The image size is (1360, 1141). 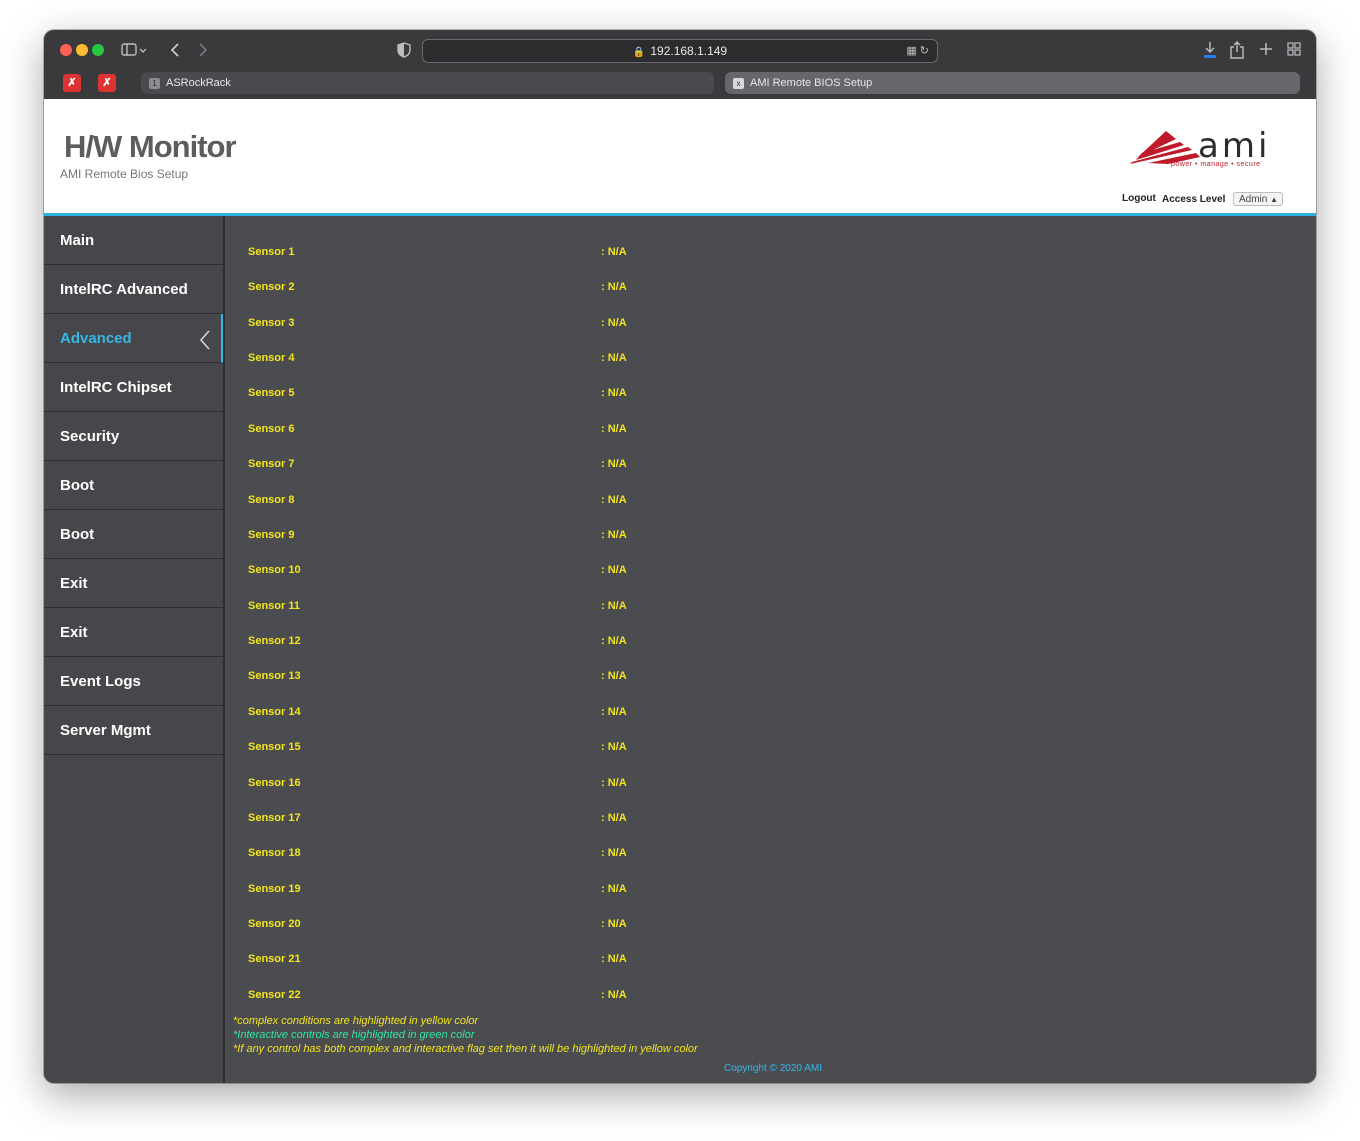 What do you see at coordinates (133, 534) in the screenshot?
I see `sidebar-item-boot-2: Boot` at bounding box center [133, 534].